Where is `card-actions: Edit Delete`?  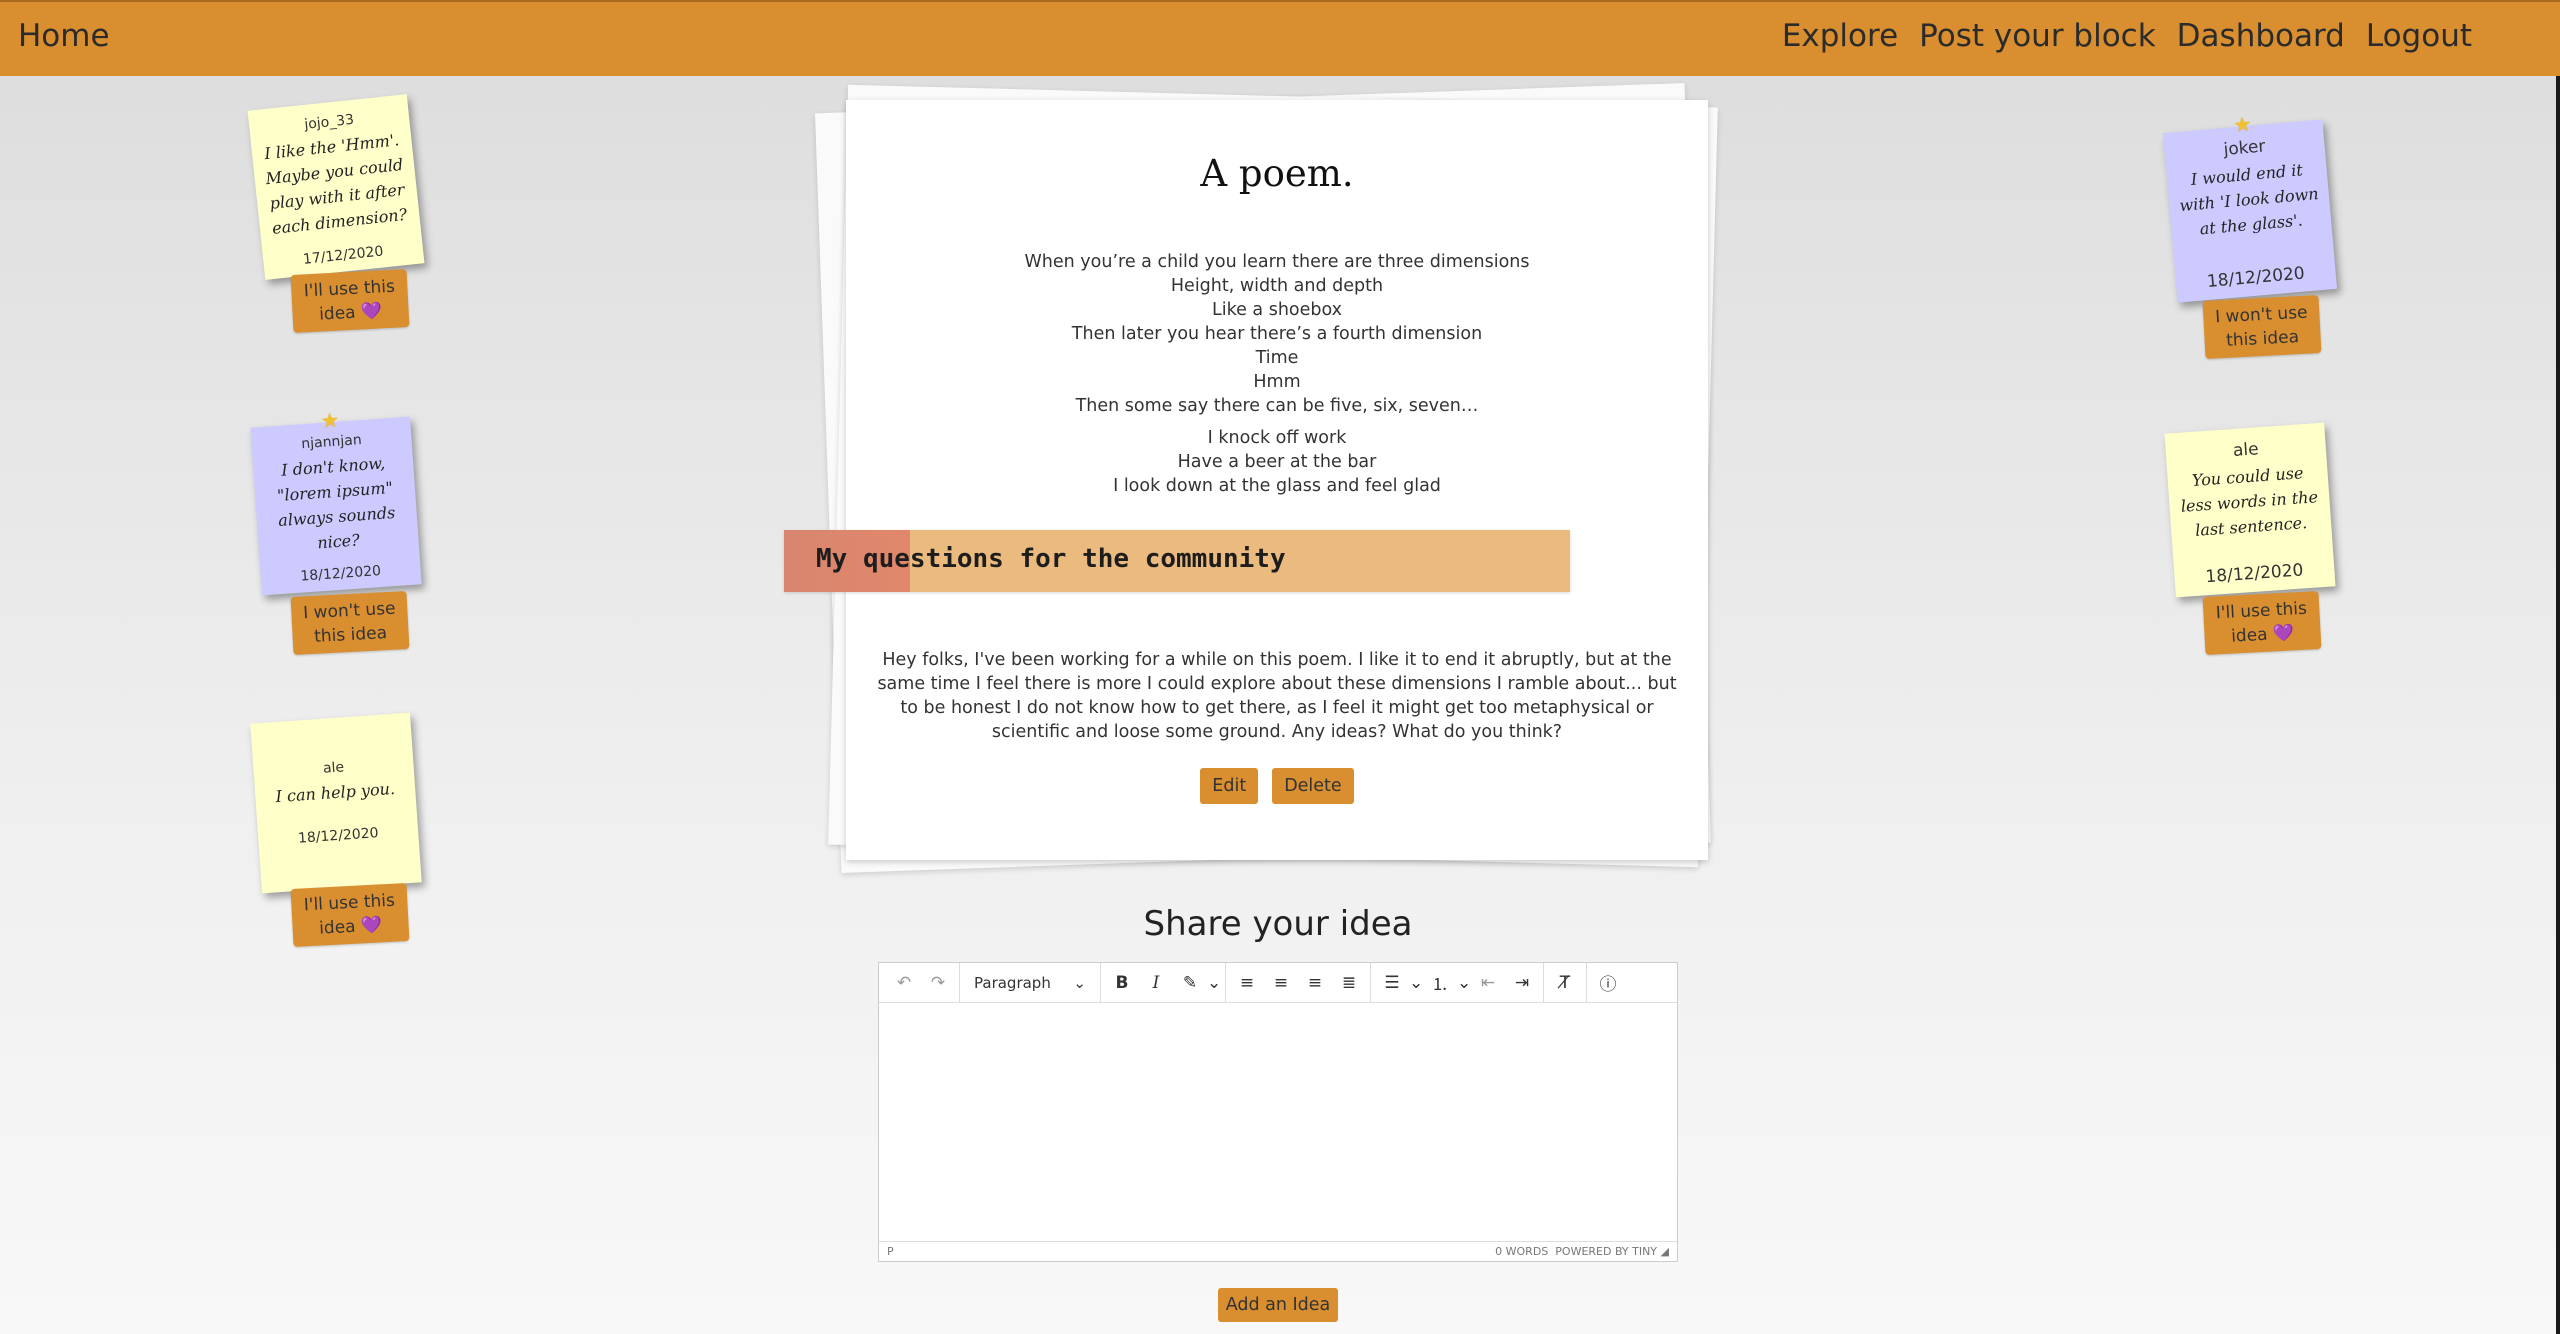
card-actions: Edit Delete is located at coordinates (1277, 786).